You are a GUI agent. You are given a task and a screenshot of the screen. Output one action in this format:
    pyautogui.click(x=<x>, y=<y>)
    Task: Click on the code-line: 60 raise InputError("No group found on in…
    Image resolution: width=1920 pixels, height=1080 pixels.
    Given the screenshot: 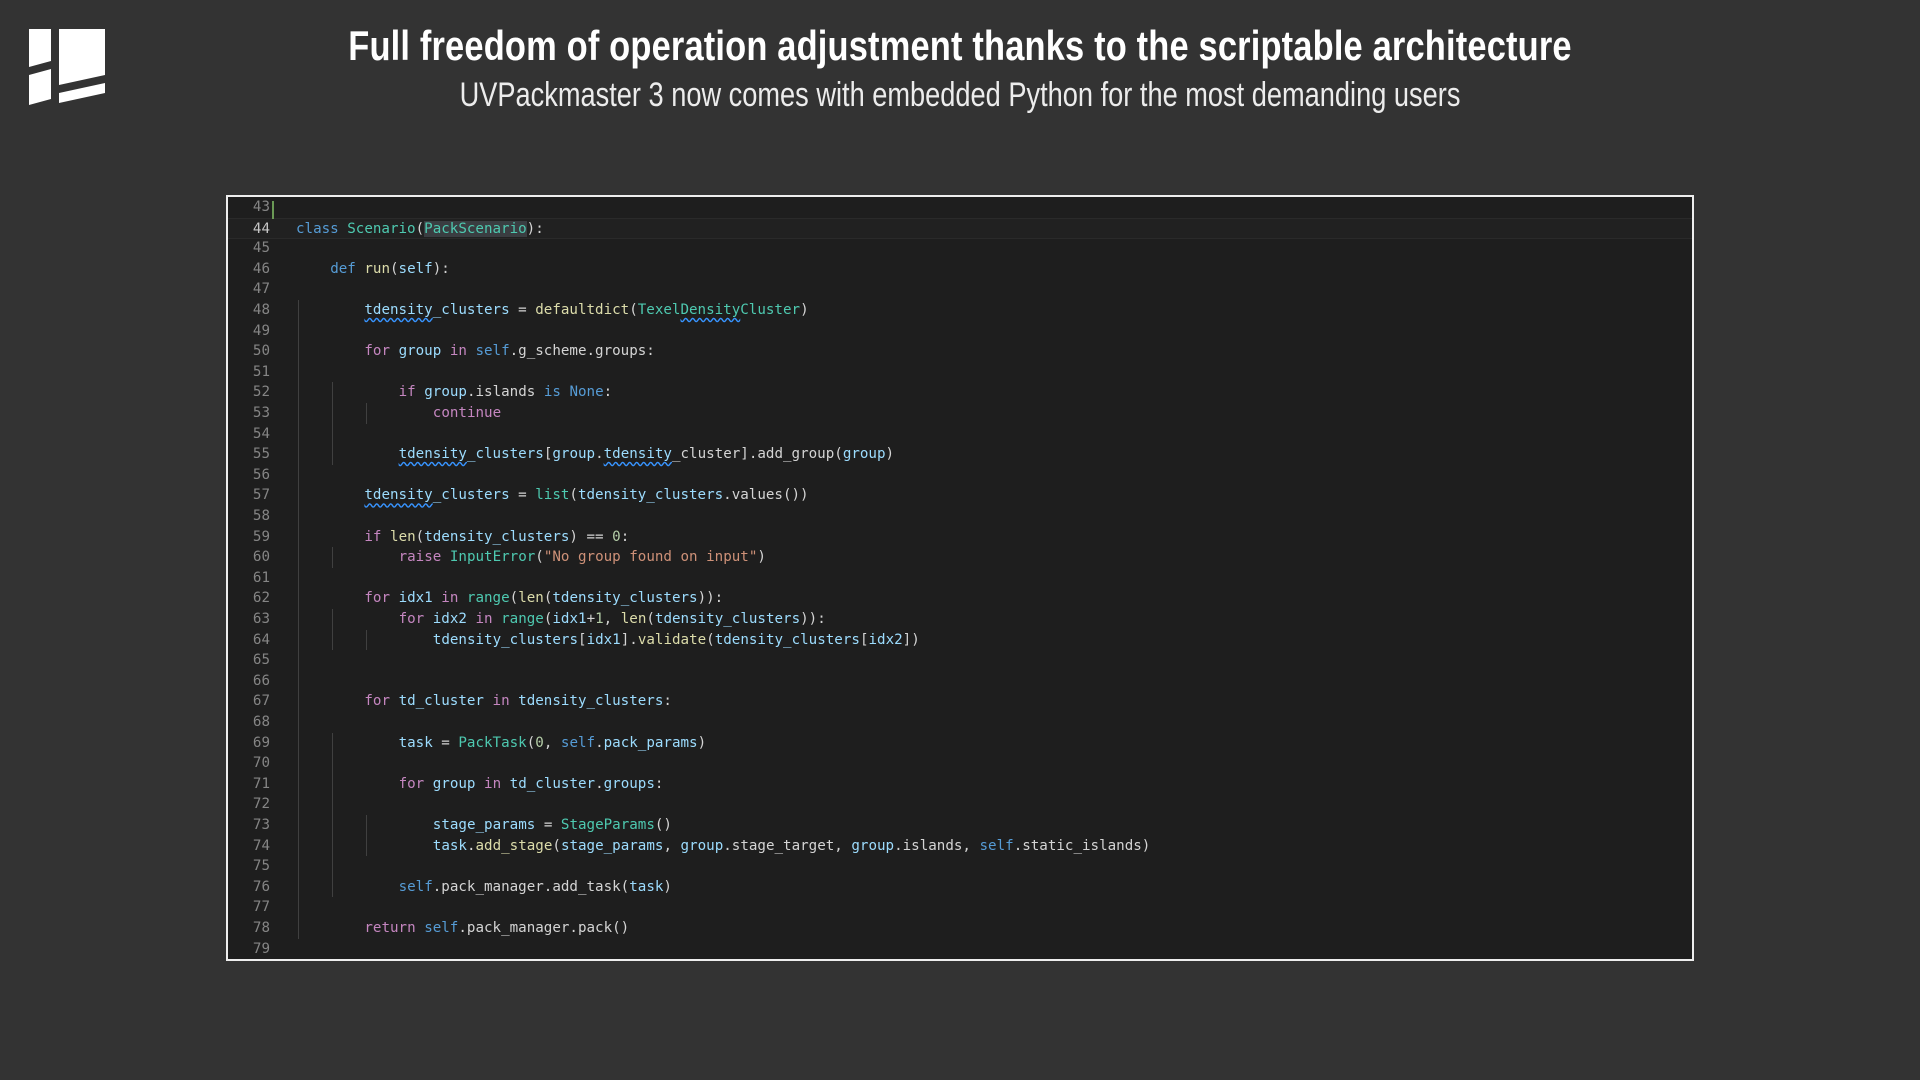 What is the action you would take?
    pyautogui.click(x=960, y=557)
    